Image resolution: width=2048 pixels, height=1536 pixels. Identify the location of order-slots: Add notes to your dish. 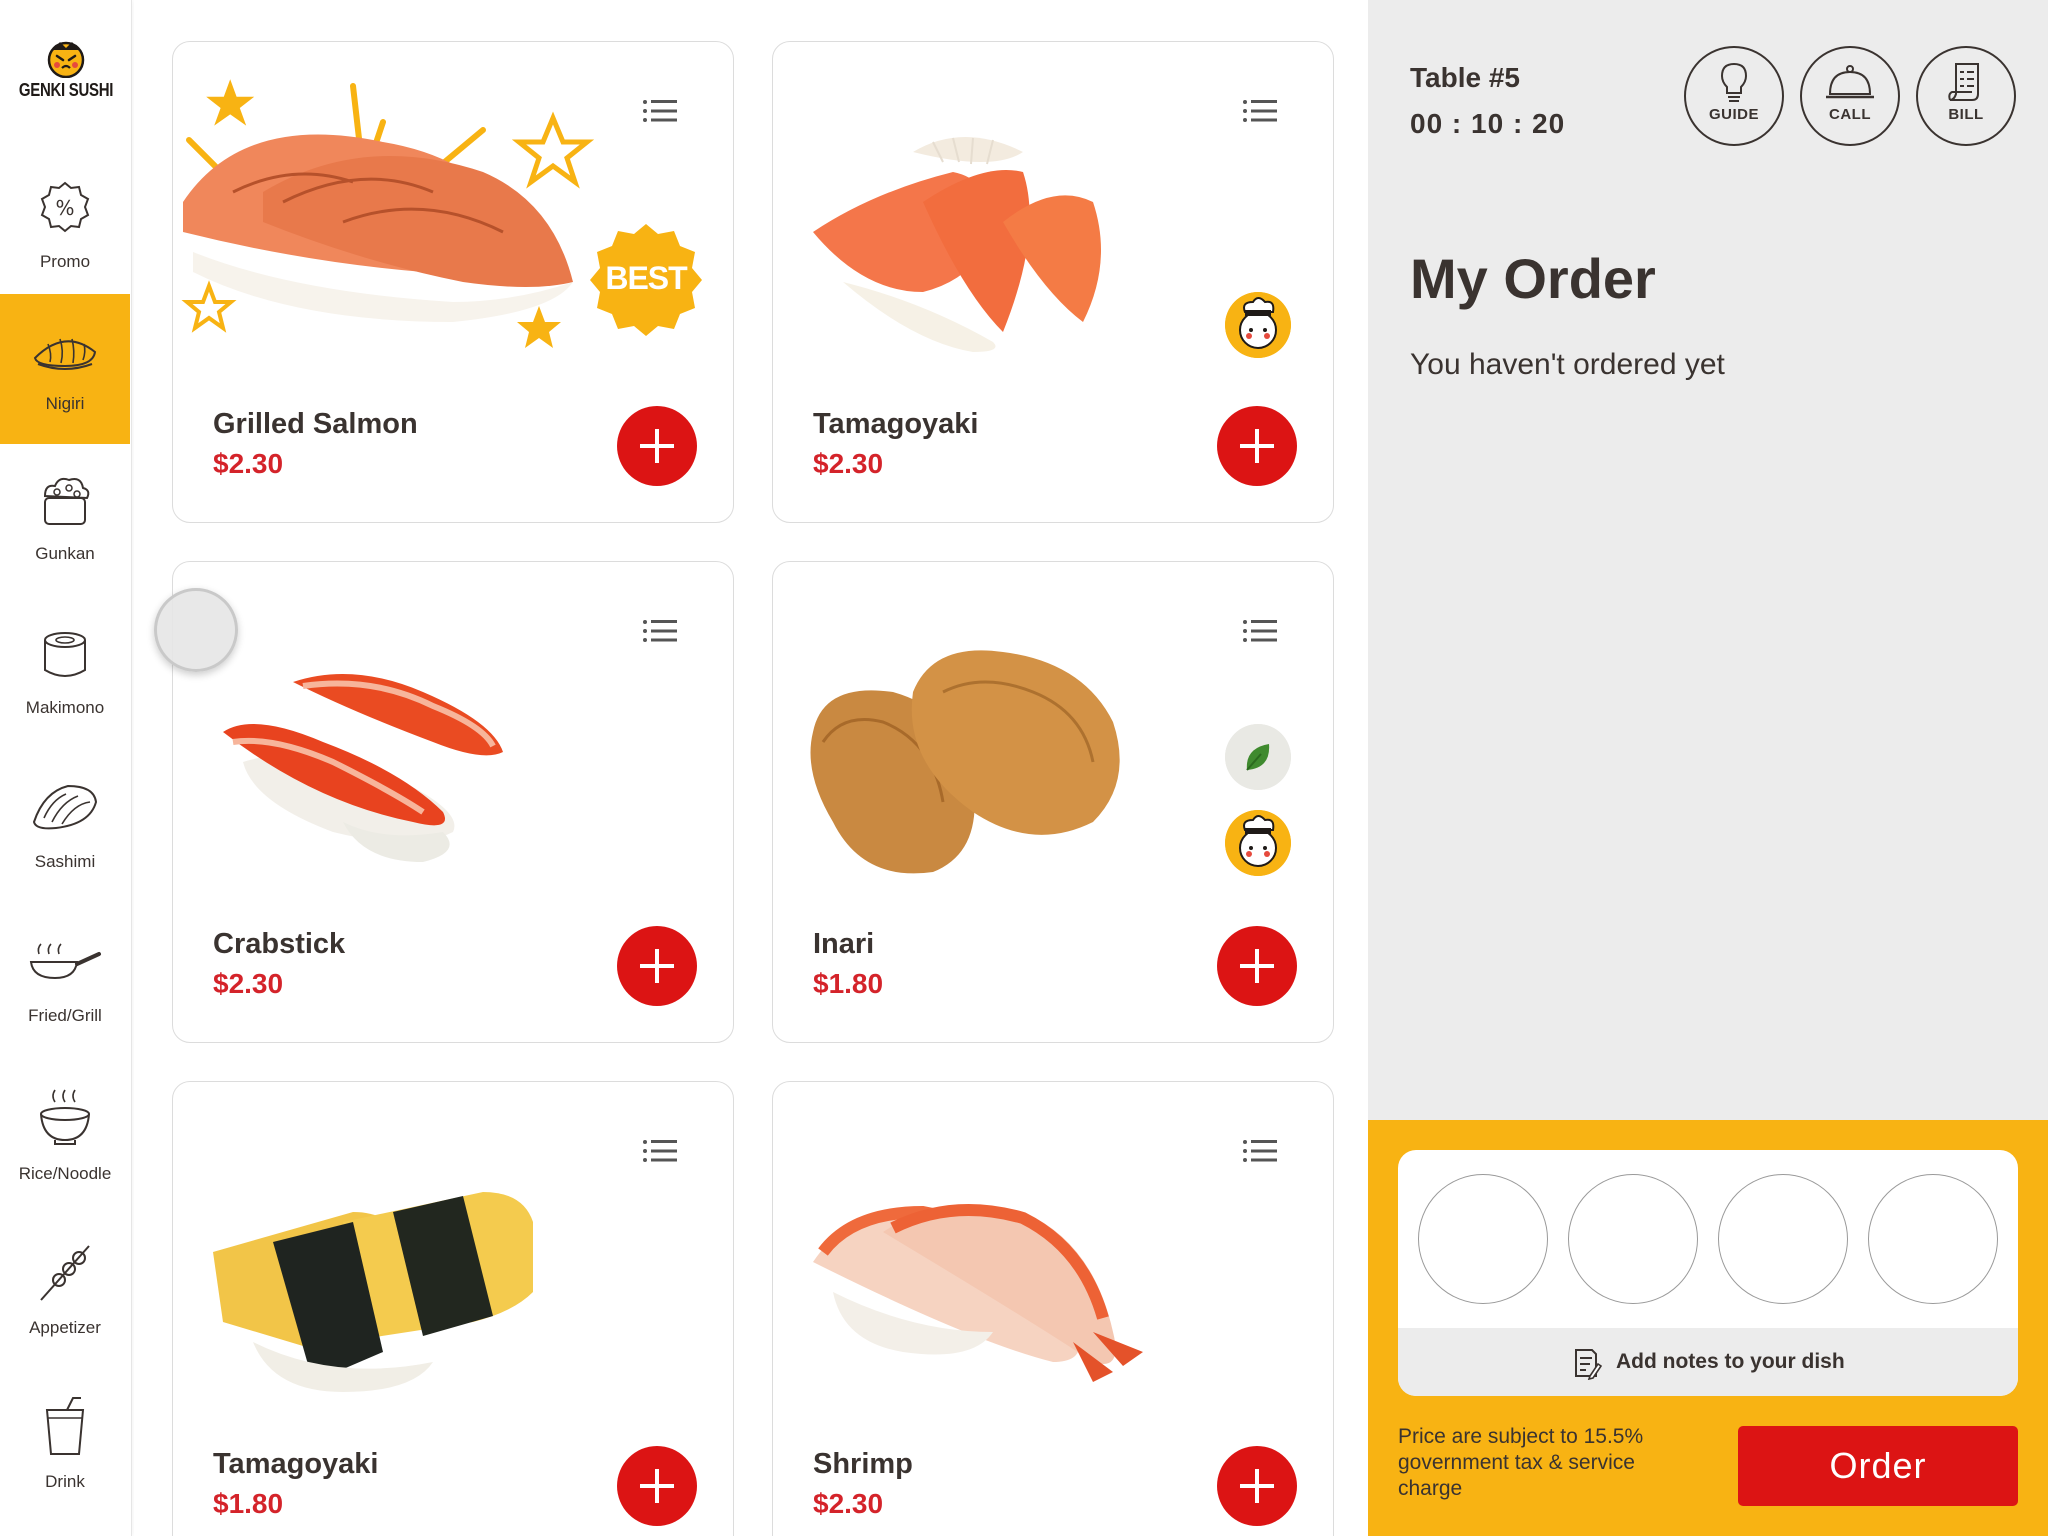
(1708, 1273).